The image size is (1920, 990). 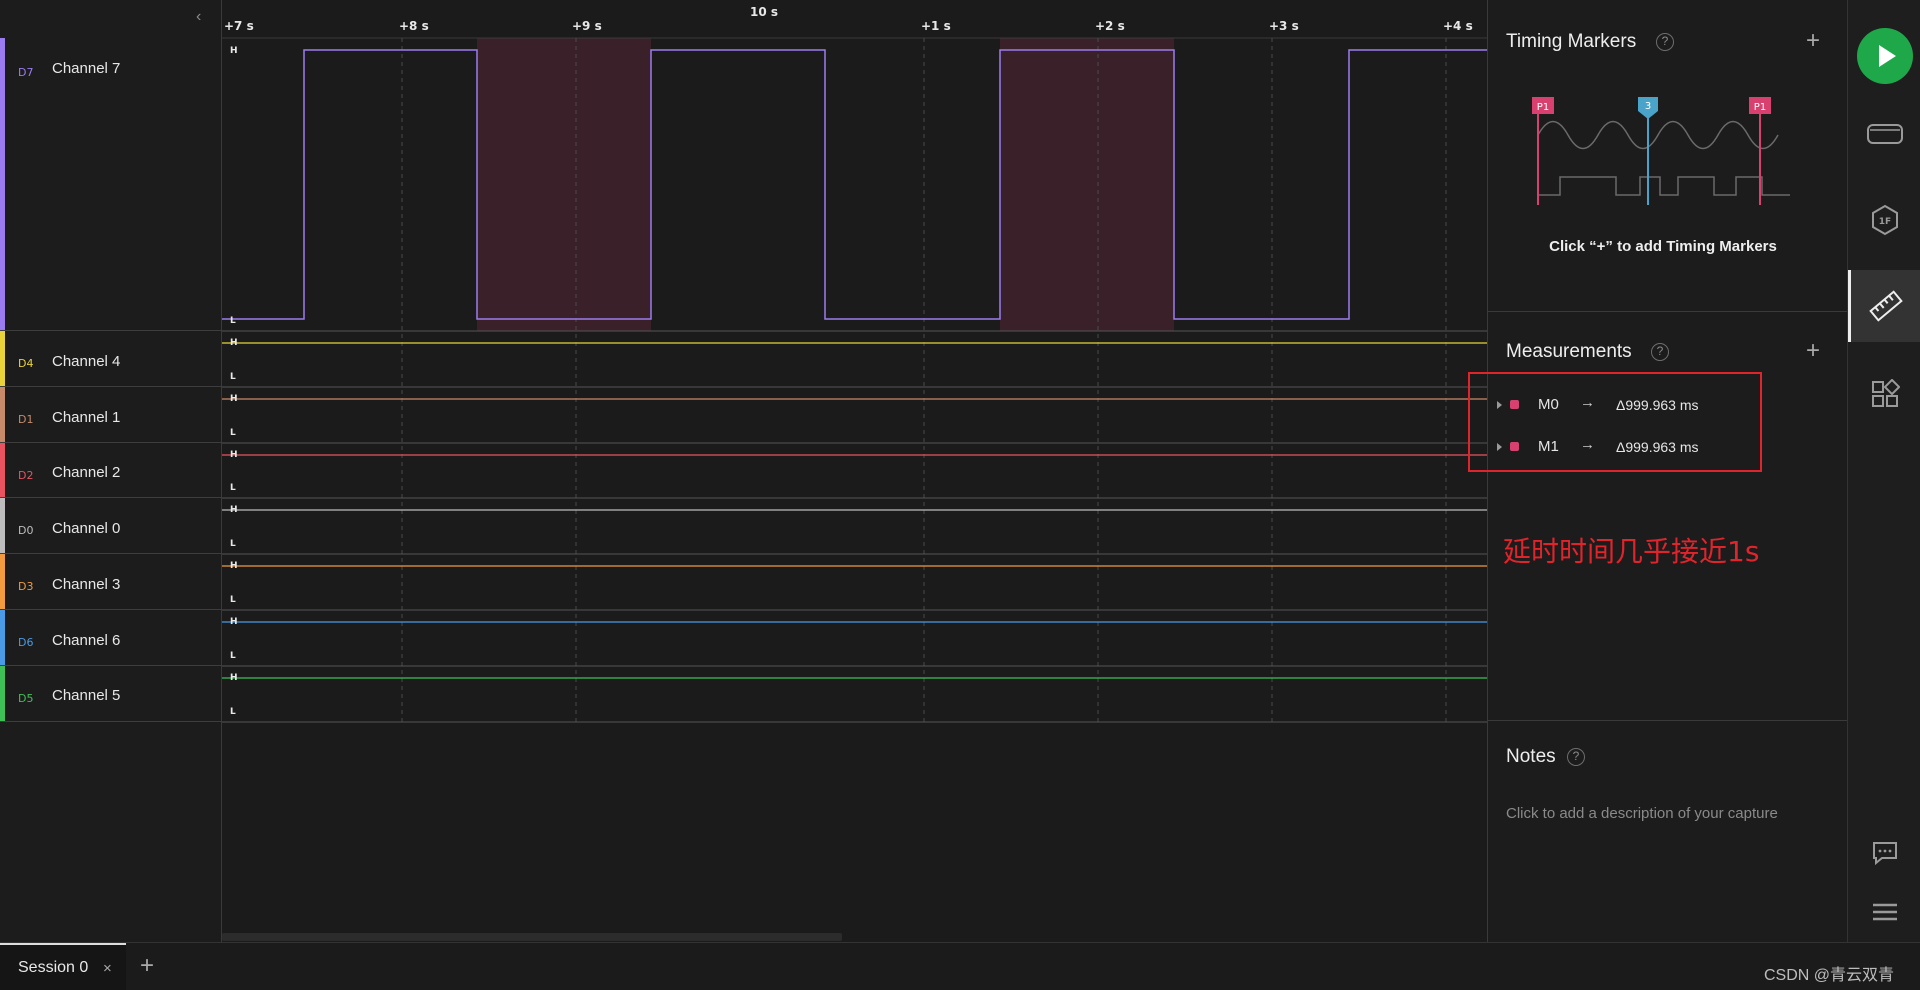 I want to click on ruler-tick-label: +7 s, so click(x=239, y=26).